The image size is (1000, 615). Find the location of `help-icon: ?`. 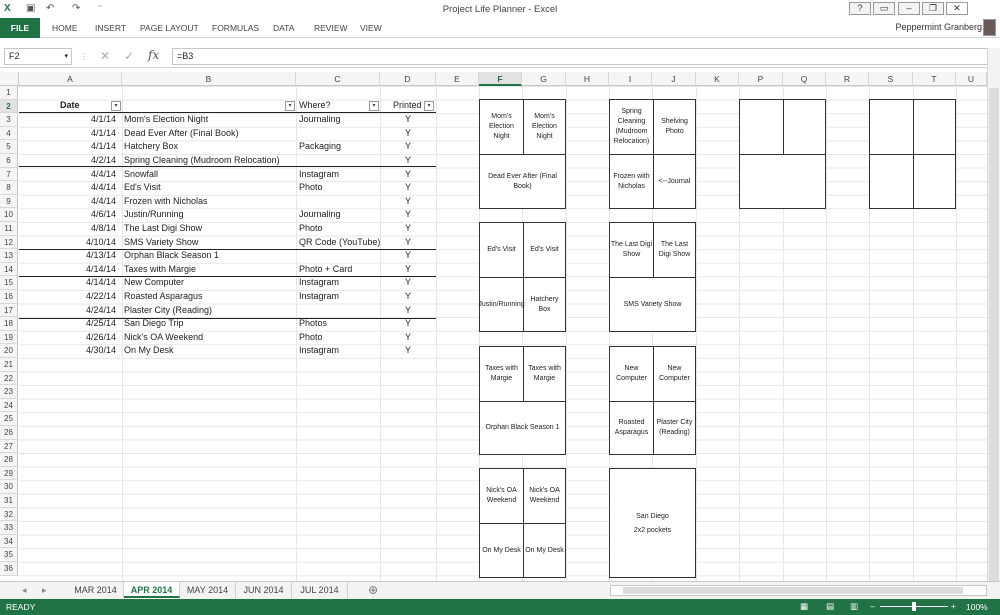

help-icon: ? is located at coordinates (860, 8).